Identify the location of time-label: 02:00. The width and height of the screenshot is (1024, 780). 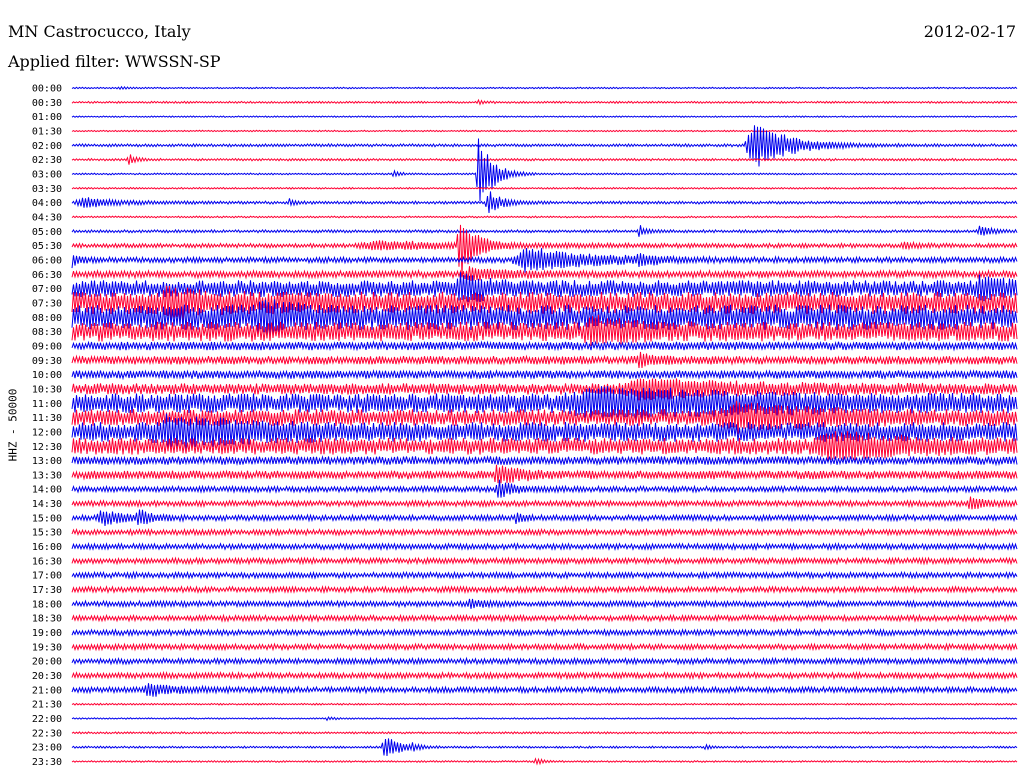
(47, 146).